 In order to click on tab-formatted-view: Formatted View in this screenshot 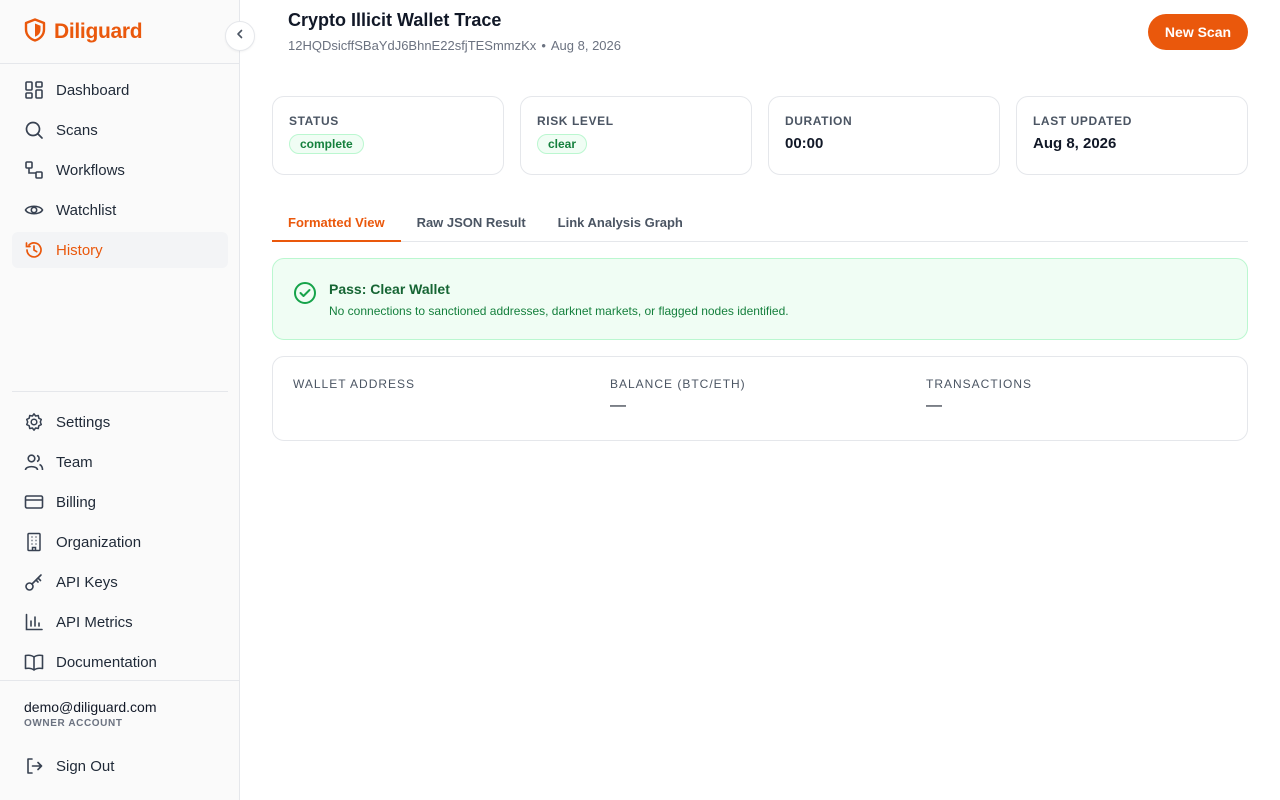, I will do `click(336, 223)`.